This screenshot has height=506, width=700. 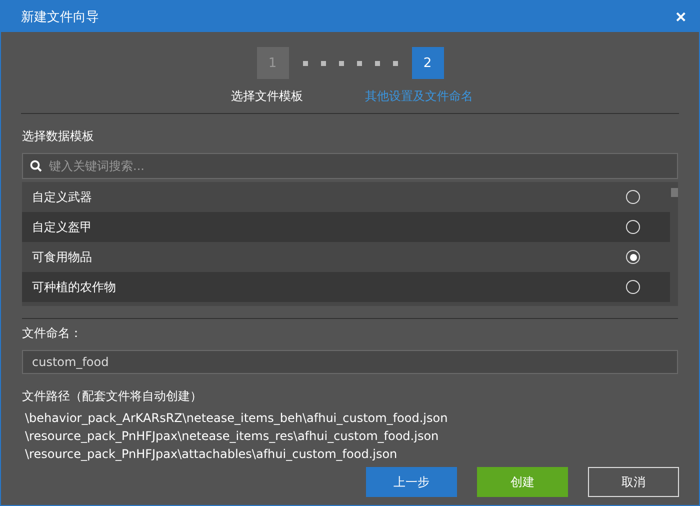 What do you see at coordinates (232, 436) in the screenshot?
I see `file-path: \resource_pack_PnHFJpax\netease_items_res\afhui_custom_food.json` at bounding box center [232, 436].